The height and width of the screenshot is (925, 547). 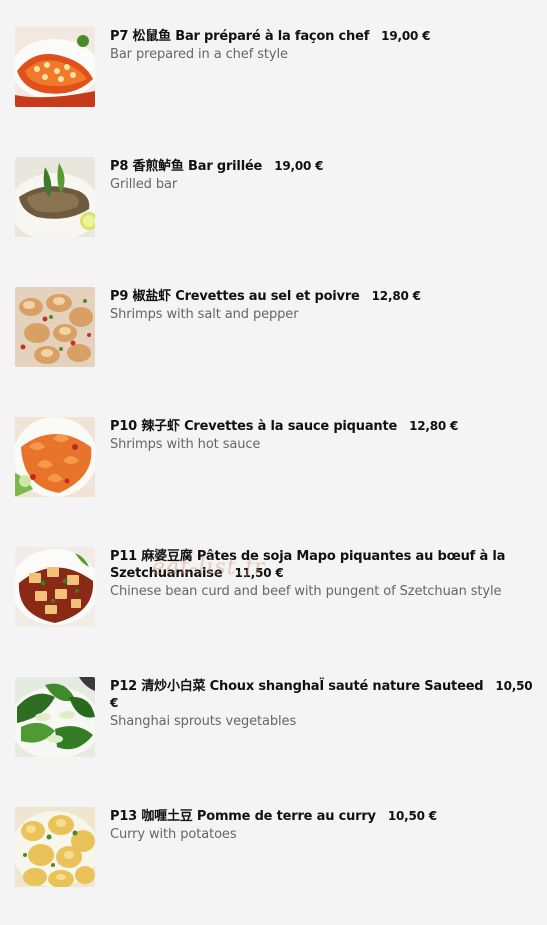 I want to click on dish-price: 11,50 €, so click(x=259, y=573).